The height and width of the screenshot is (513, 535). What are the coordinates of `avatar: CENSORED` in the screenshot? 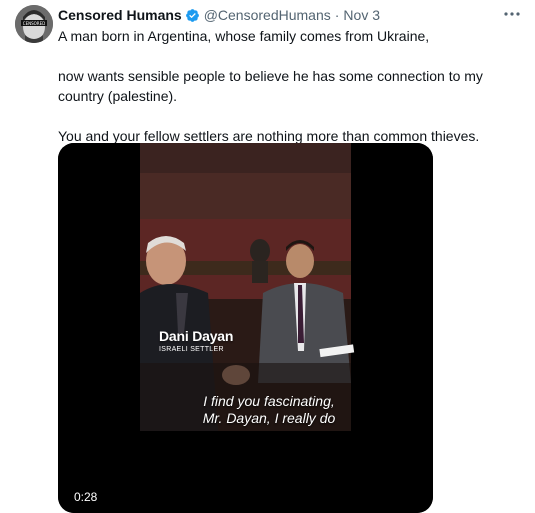 It's located at (34, 24).